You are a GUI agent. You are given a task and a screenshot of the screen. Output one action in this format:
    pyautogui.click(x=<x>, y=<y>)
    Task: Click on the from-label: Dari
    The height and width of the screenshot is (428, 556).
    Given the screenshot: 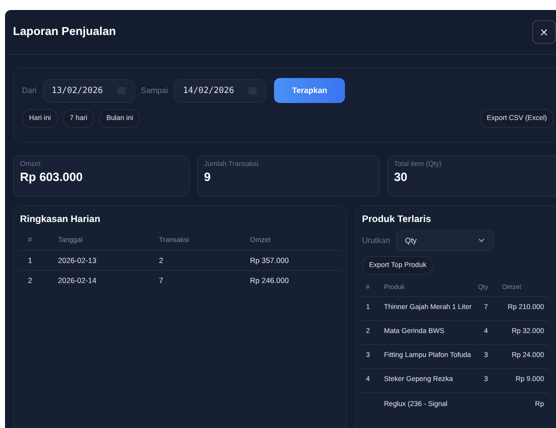 What is the action you would take?
    pyautogui.click(x=29, y=90)
    